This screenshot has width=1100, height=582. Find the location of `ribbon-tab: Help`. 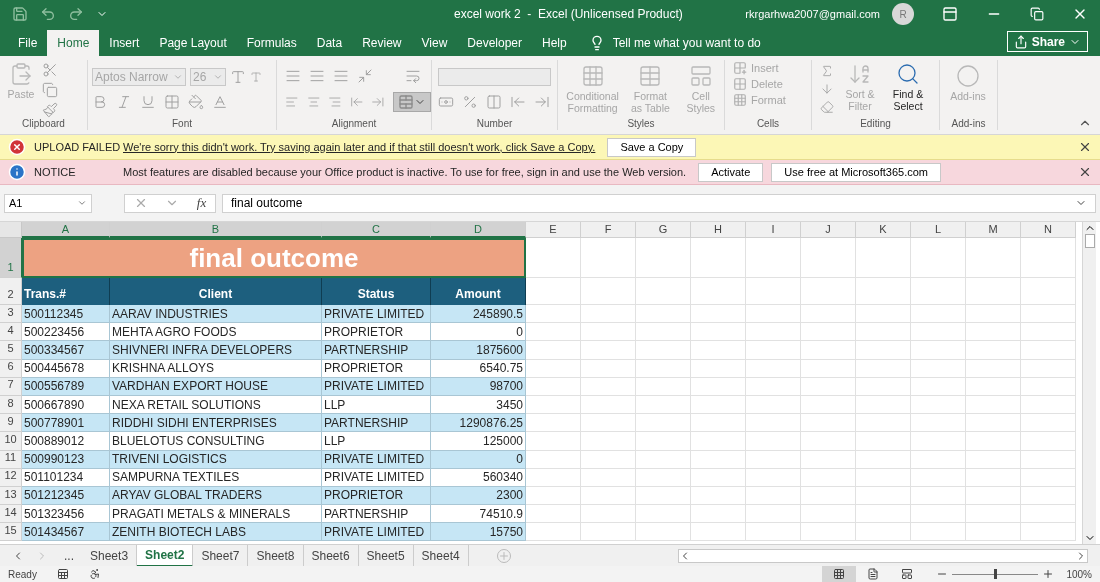

ribbon-tab: Help is located at coordinates (554, 43).